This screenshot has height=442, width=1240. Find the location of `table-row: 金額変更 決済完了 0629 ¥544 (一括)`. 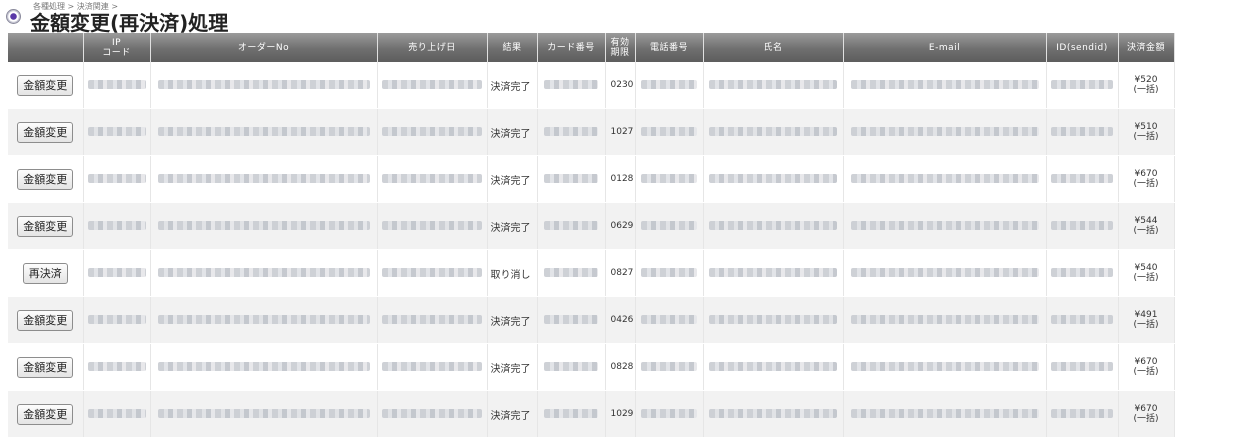

table-row: 金額変更 決済完了 0629 ¥544 (一括) is located at coordinates (591, 226).